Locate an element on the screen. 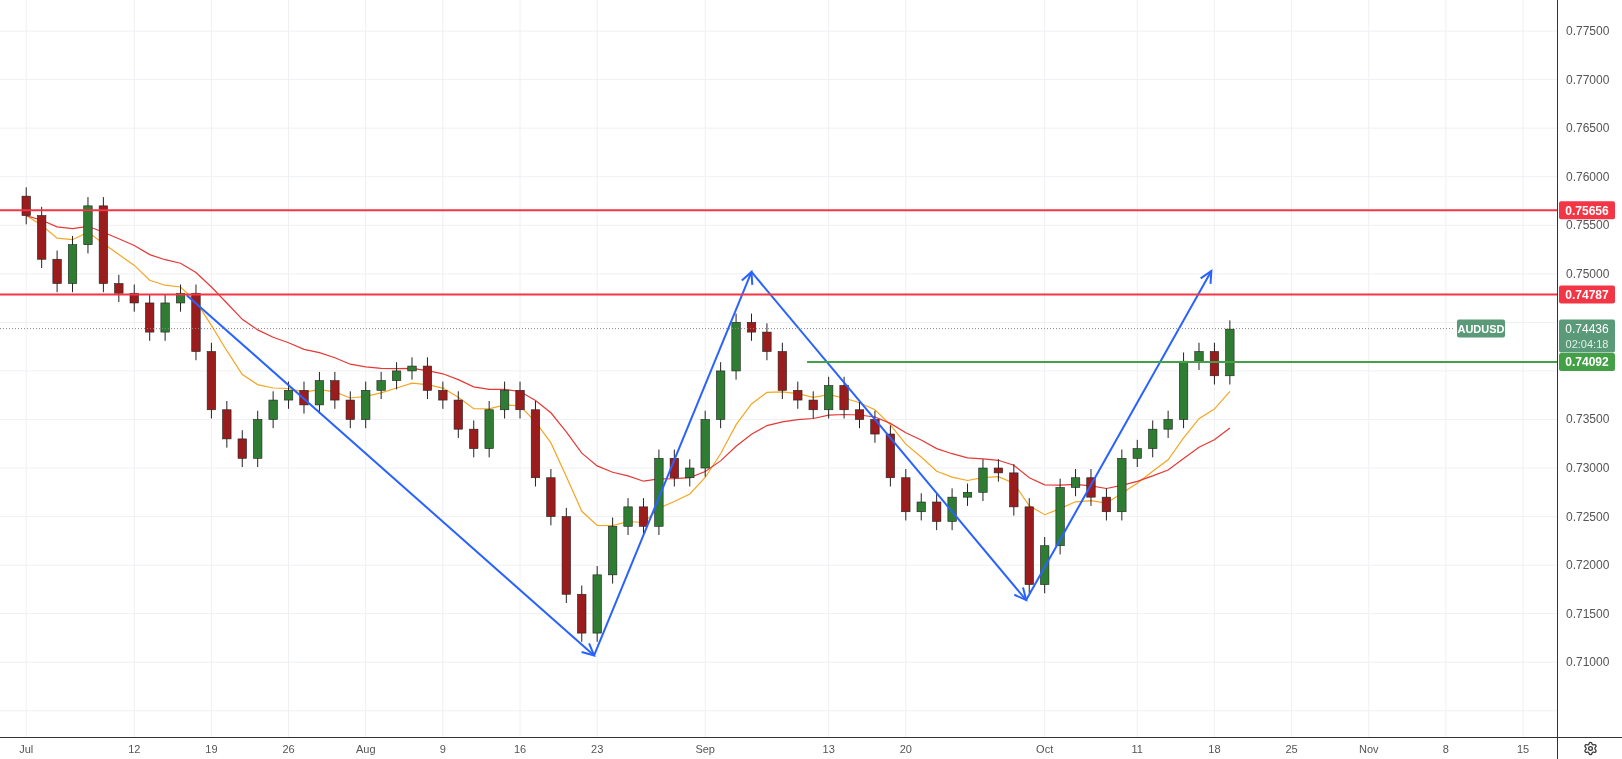 Image resolution: width=1622 pixels, height=759 pixels. price-tag: 0.74436 02:04:18 is located at coordinates (1587, 336).